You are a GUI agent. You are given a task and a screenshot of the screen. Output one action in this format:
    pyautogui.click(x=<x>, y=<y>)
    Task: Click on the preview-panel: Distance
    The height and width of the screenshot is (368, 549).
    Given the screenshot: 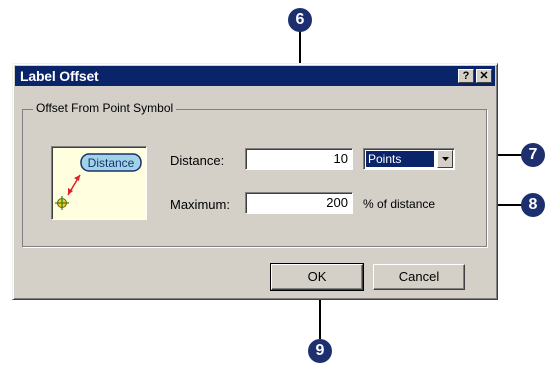 What is the action you would take?
    pyautogui.click(x=99, y=183)
    